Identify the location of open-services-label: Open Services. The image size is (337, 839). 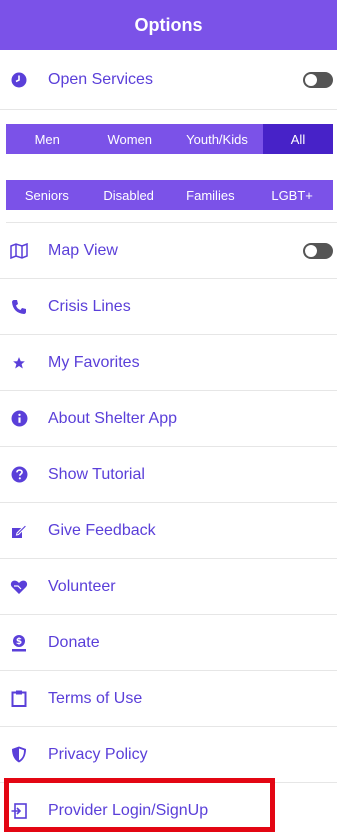
(100, 79).